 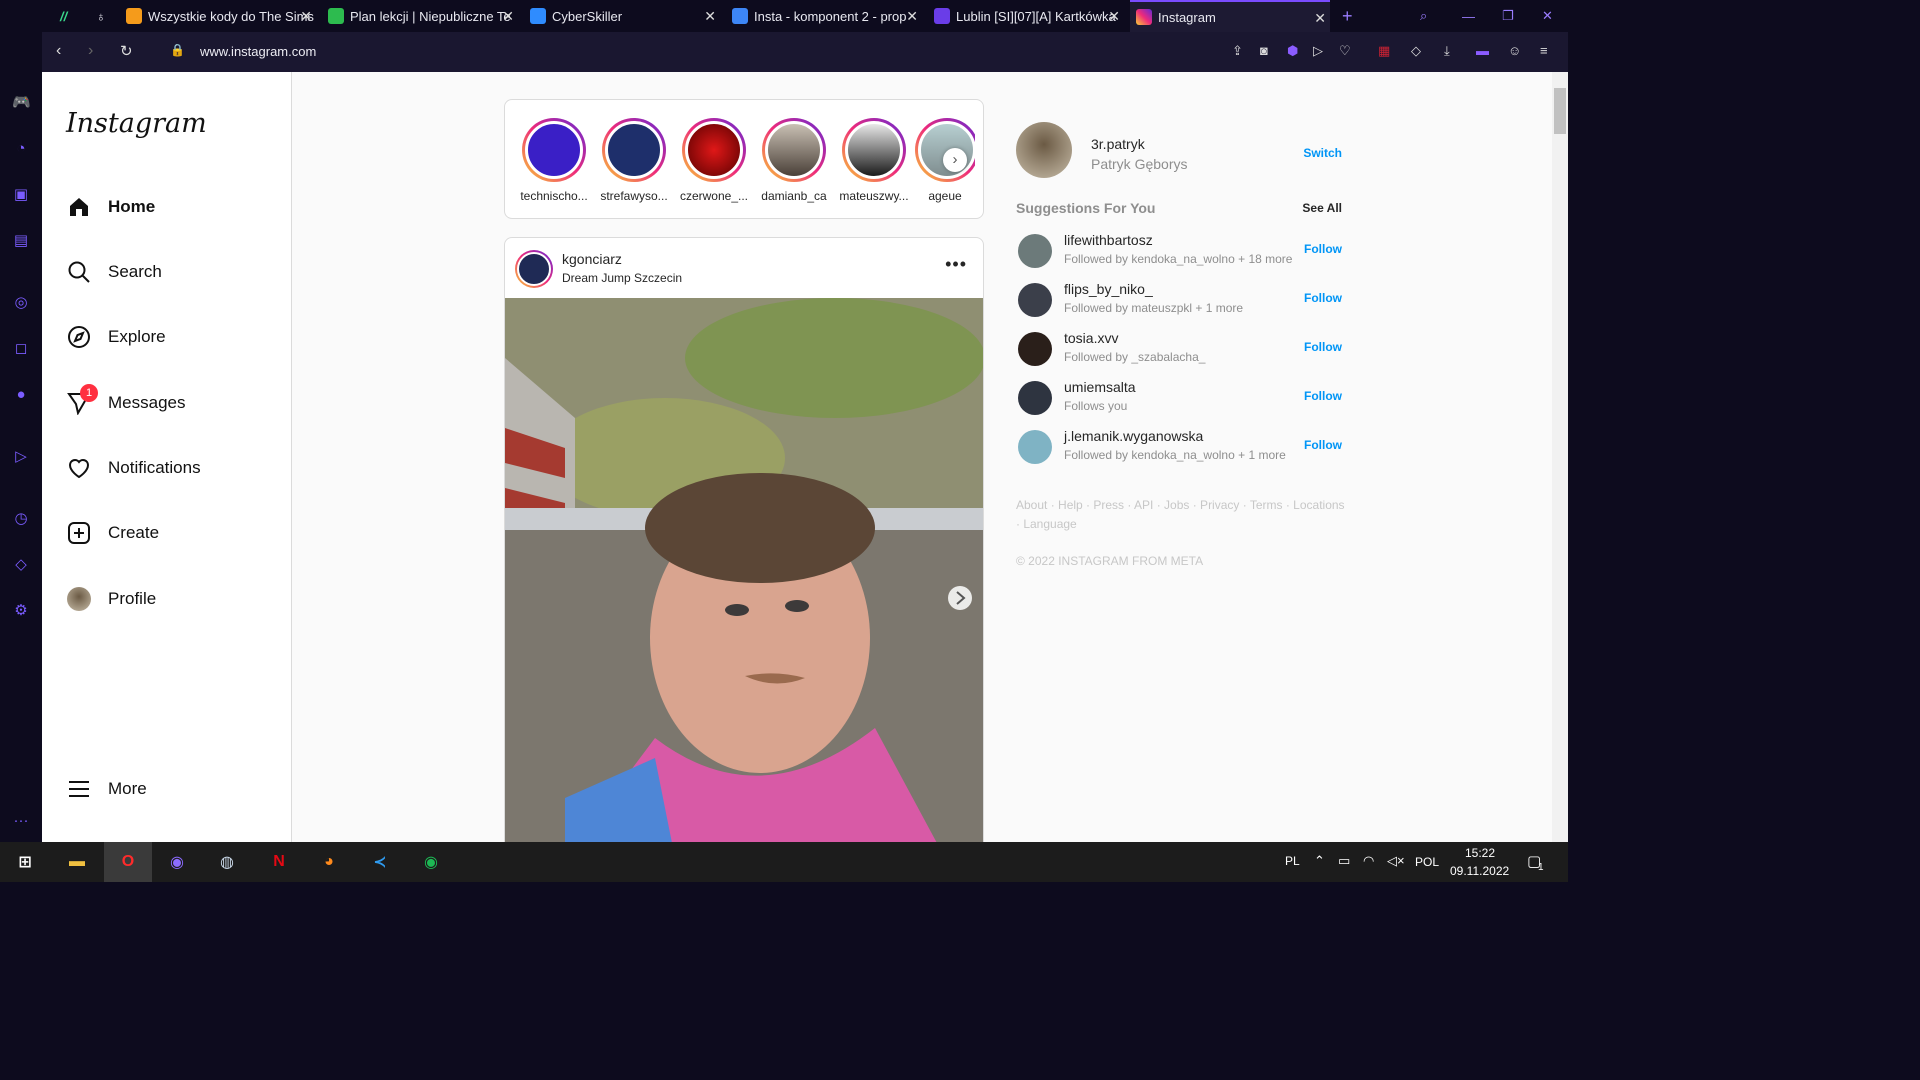 I want to click on twitter-icon: ●, so click(x=21, y=395).